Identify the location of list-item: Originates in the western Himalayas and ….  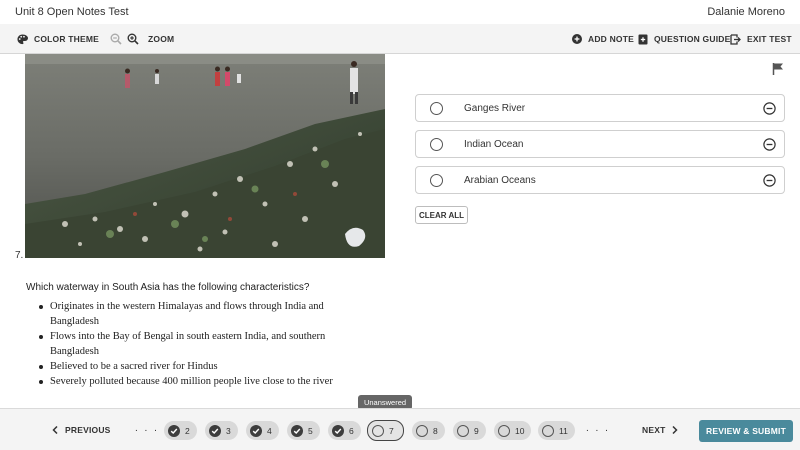
(198, 314).